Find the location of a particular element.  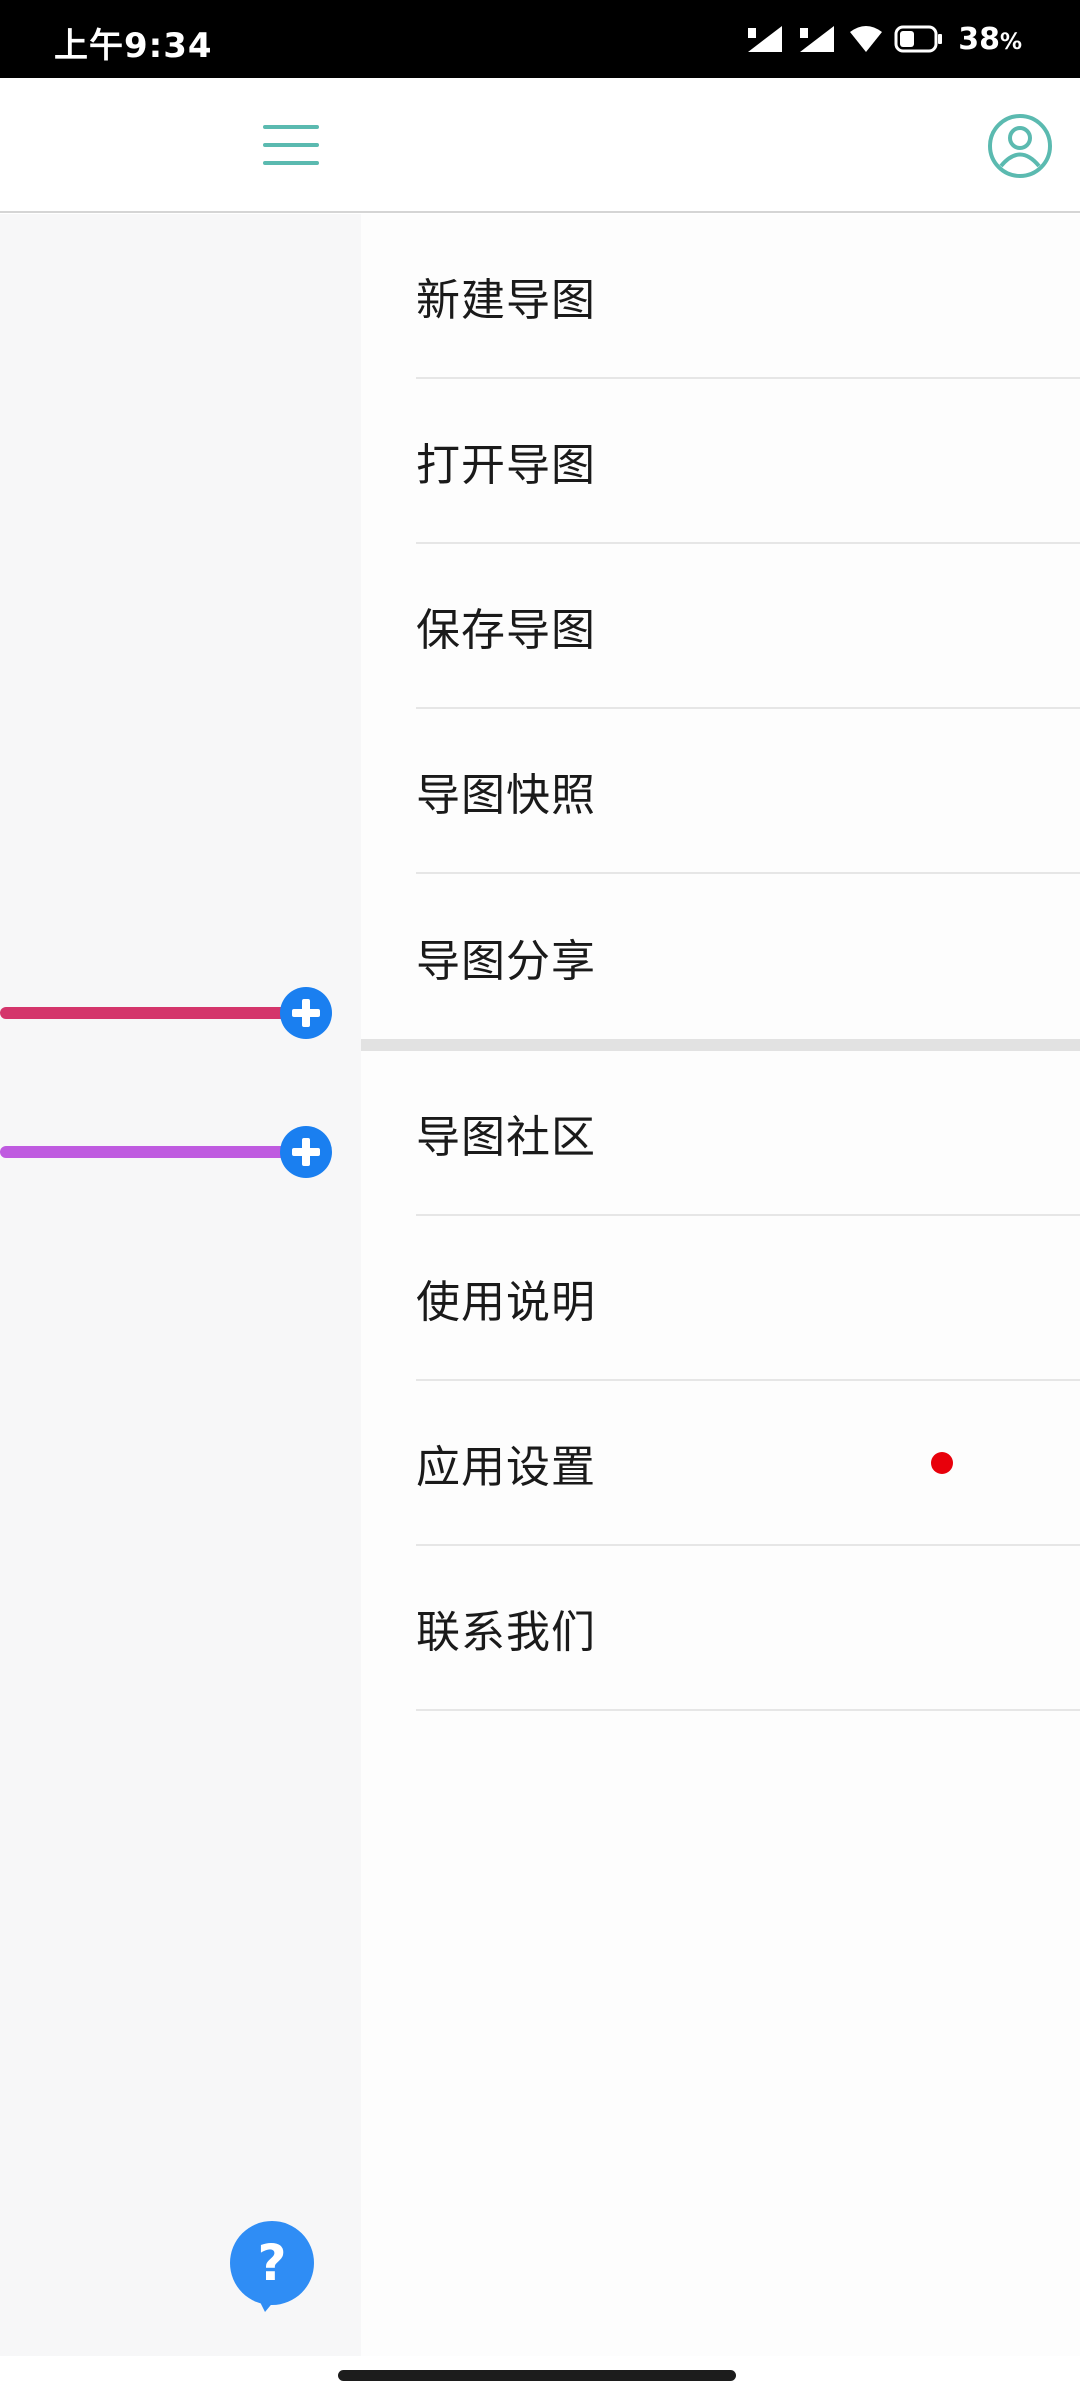

hamburger-menu-icon is located at coordinates (291, 145).